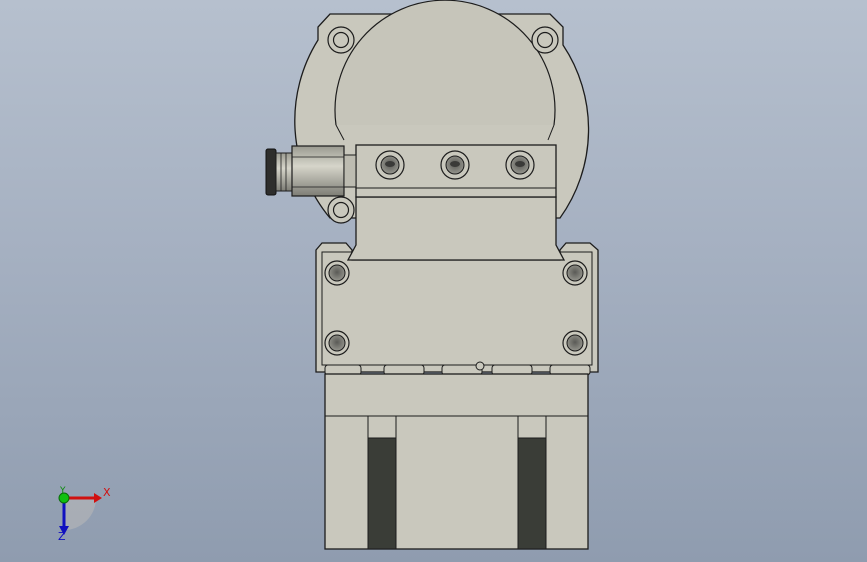  I want to click on jaw-base, so click(456, 461).